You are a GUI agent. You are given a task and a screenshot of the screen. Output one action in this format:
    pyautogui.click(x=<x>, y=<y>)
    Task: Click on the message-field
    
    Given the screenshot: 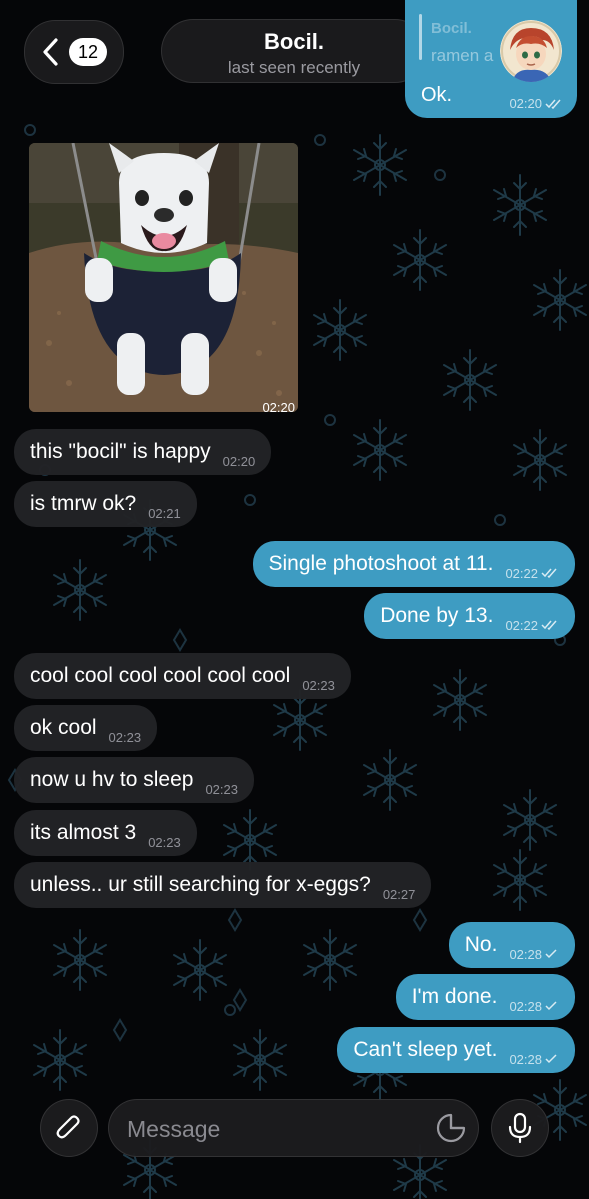 What is the action you would take?
    pyautogui.click(x=293, y=1128)
    